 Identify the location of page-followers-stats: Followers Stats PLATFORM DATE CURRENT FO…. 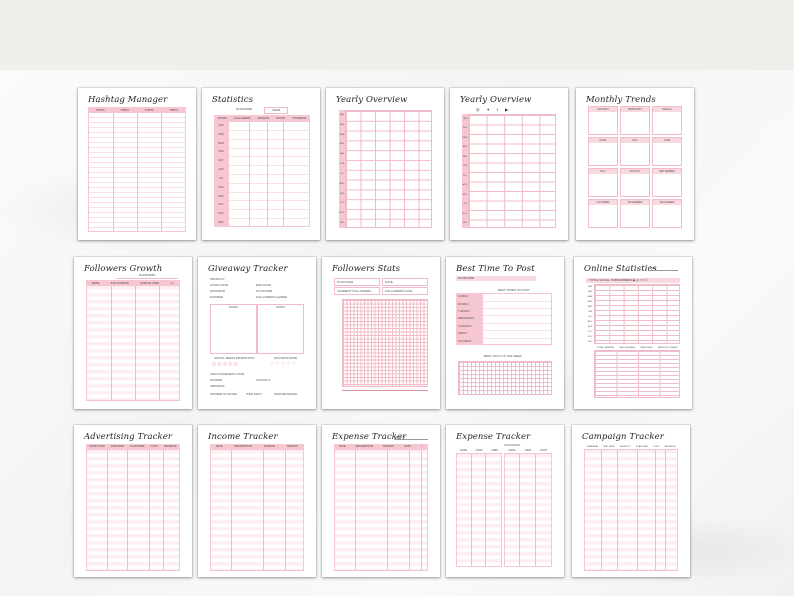
(381, 333).